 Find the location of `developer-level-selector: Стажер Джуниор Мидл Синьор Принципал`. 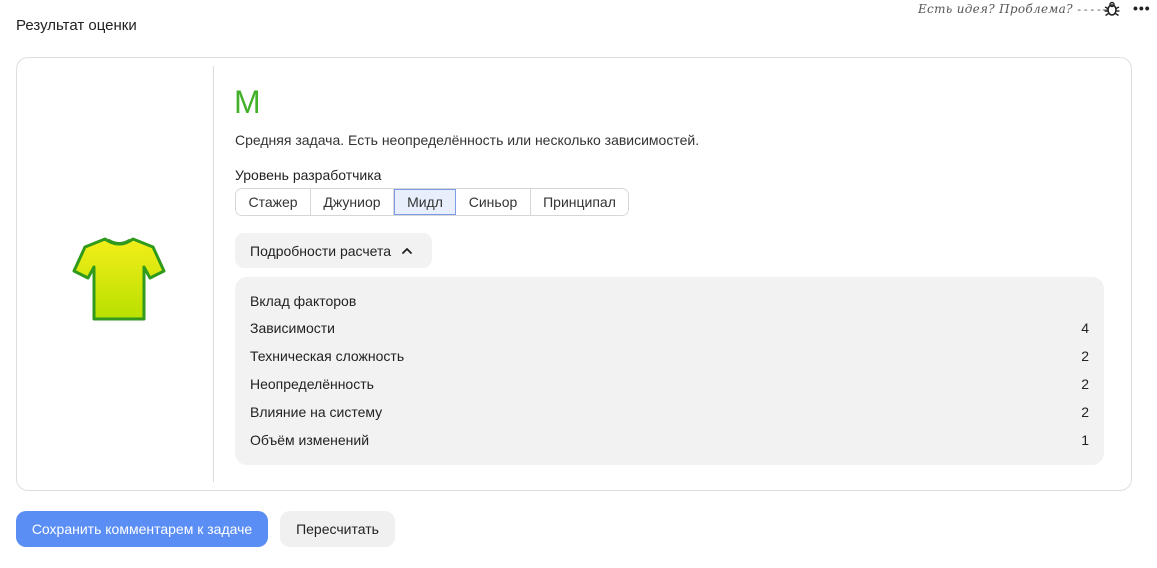

developer-level-selector: Стажер Джуниор Мидл Синьор Принципал is located at coordinates (432, 202).